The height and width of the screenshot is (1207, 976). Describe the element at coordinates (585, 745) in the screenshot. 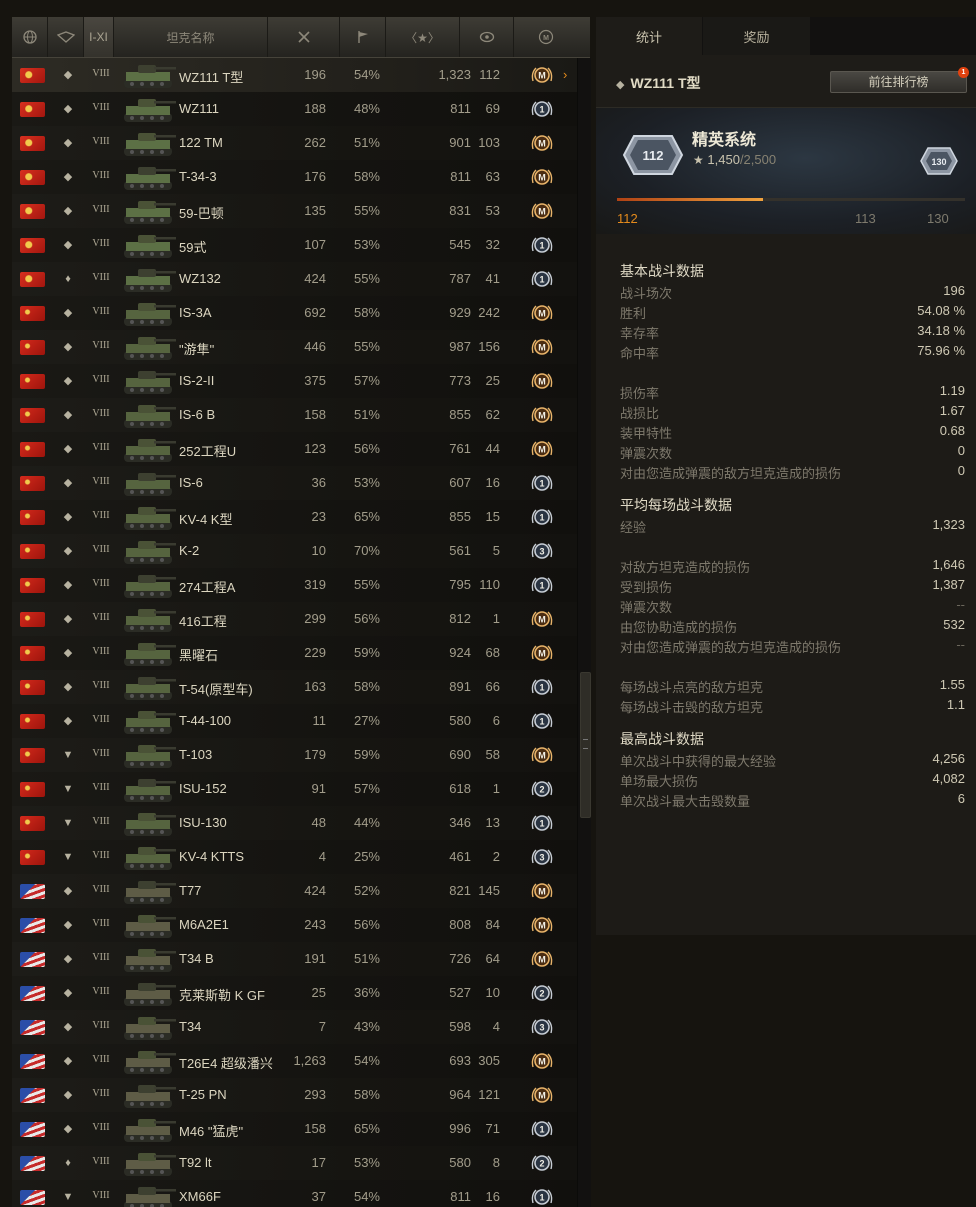

I see `scrollbar-thumb` at that location.